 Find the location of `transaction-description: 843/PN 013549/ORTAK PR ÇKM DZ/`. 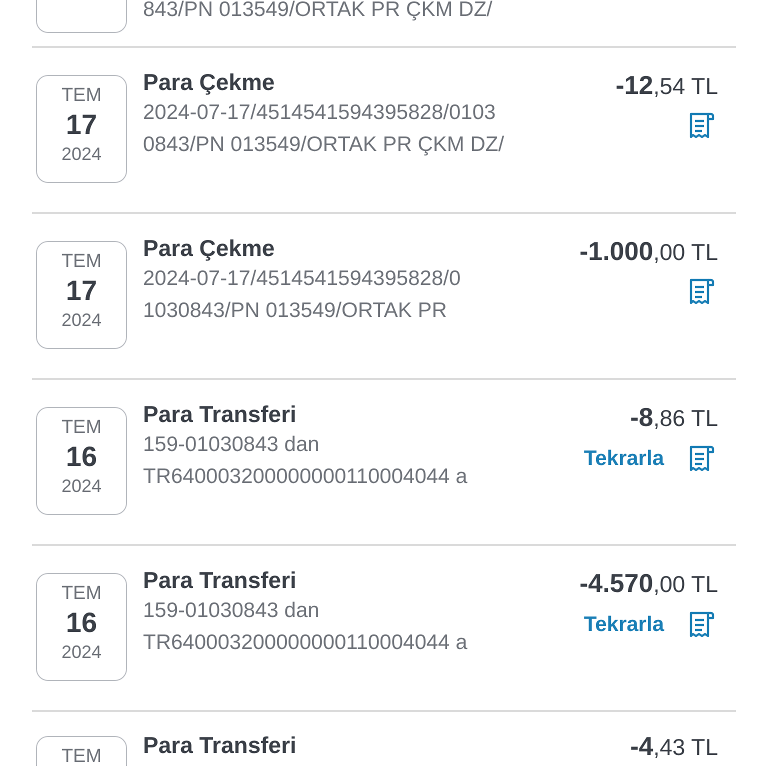

transaction-description: 843/PN 013549/ORTAK PR ÇKM DZ/ is located at coordinates (318, 11).